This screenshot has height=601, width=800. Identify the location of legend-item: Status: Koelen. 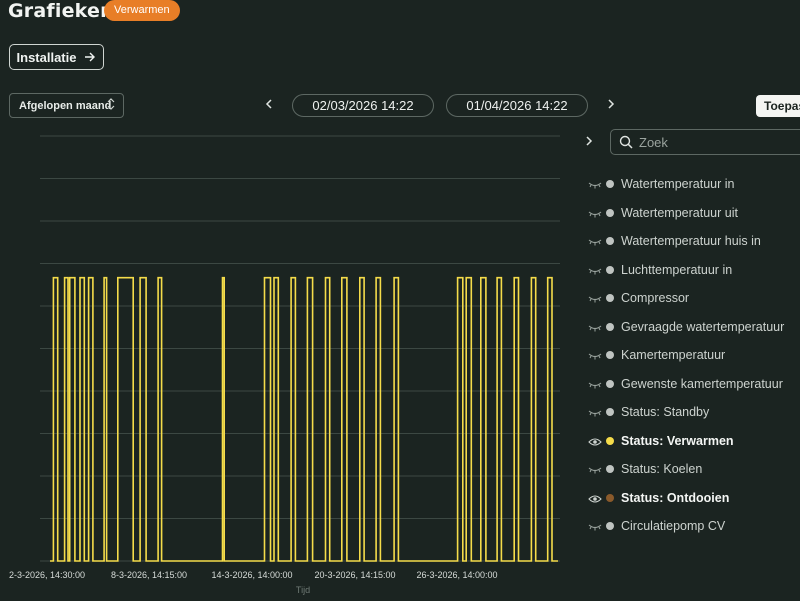
(686, 469).